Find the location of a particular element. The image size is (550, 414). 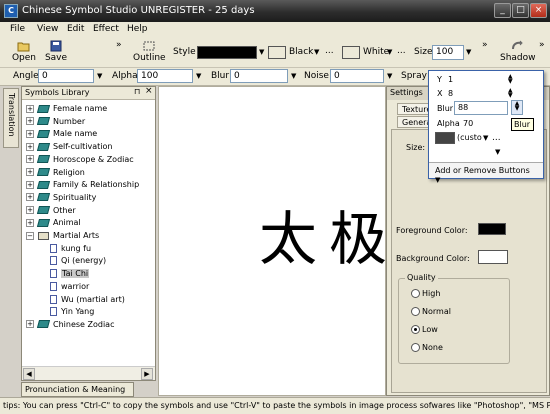

outline-button: Outline is located at coordinates (149, 53).